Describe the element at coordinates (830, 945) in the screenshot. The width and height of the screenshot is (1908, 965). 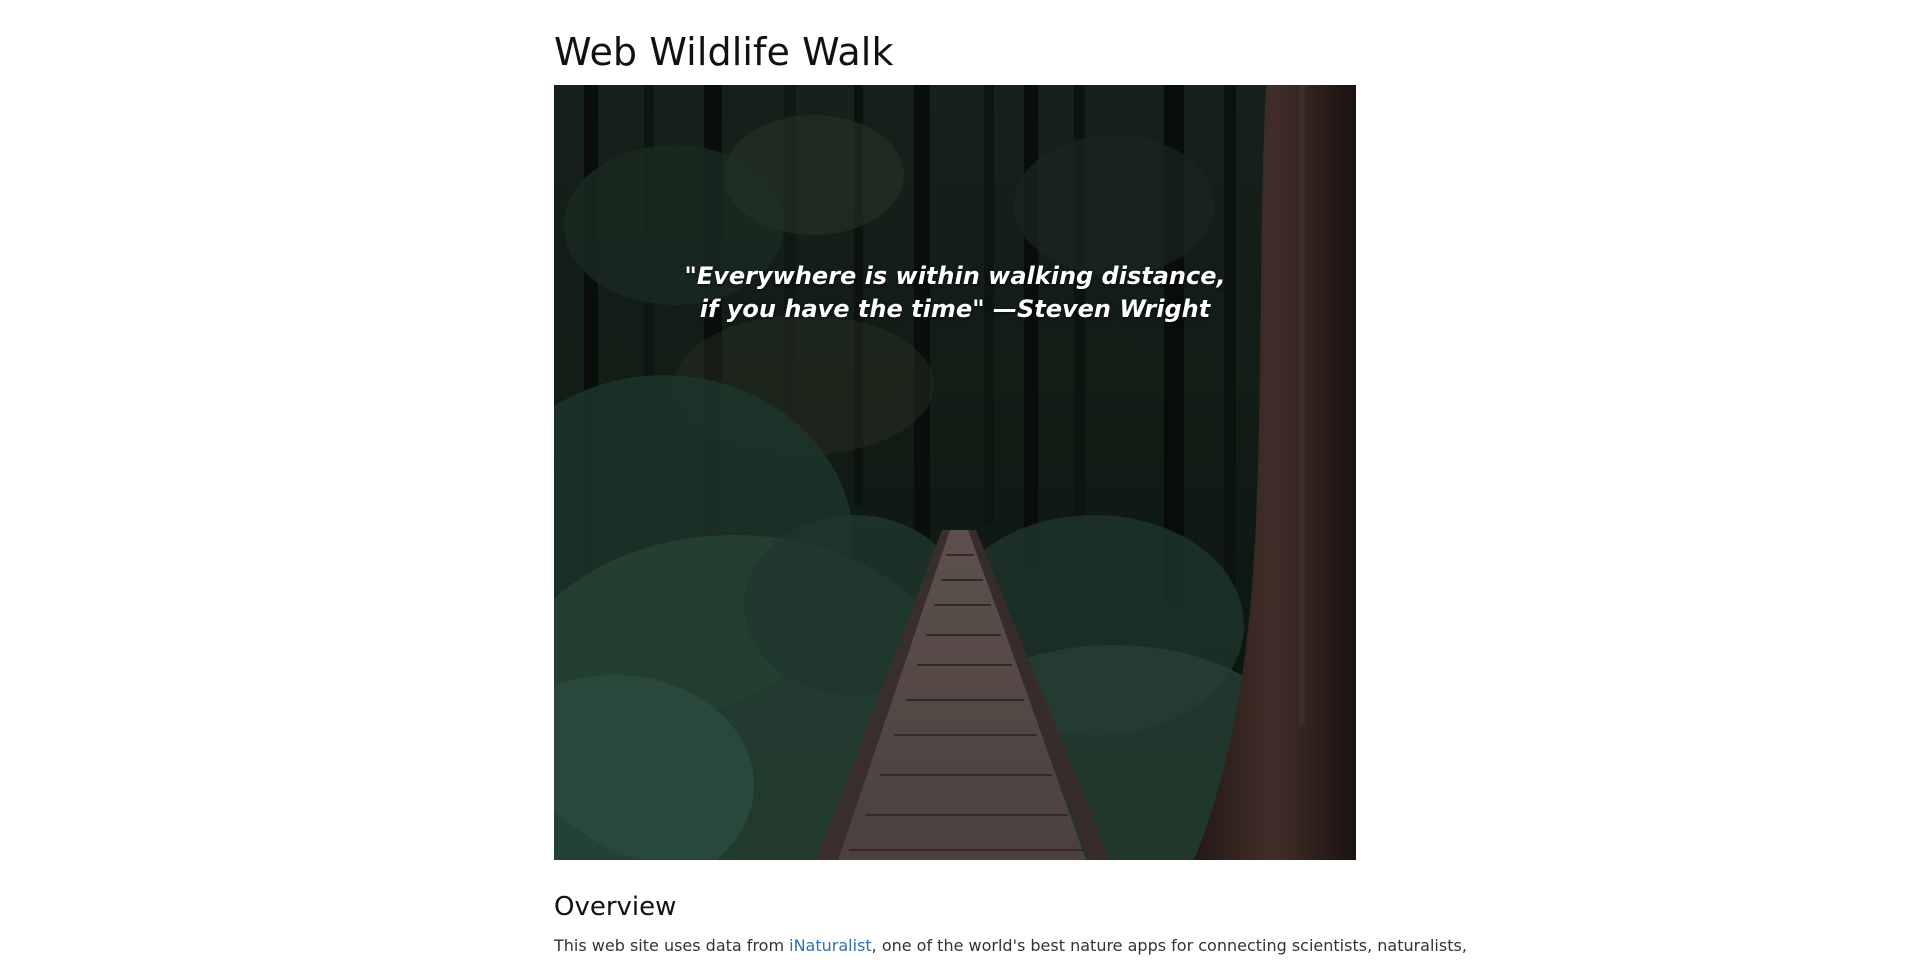
I see `inaturalist-link: iNaturalist` at that location.